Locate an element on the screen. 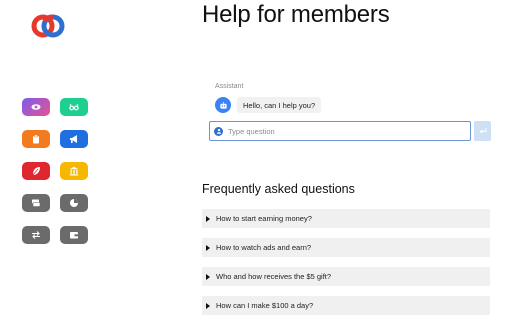 The height and width of the screenshot is (325, 512). faq-question: How can I make $100 a day? is located at coordinates (265, 305).